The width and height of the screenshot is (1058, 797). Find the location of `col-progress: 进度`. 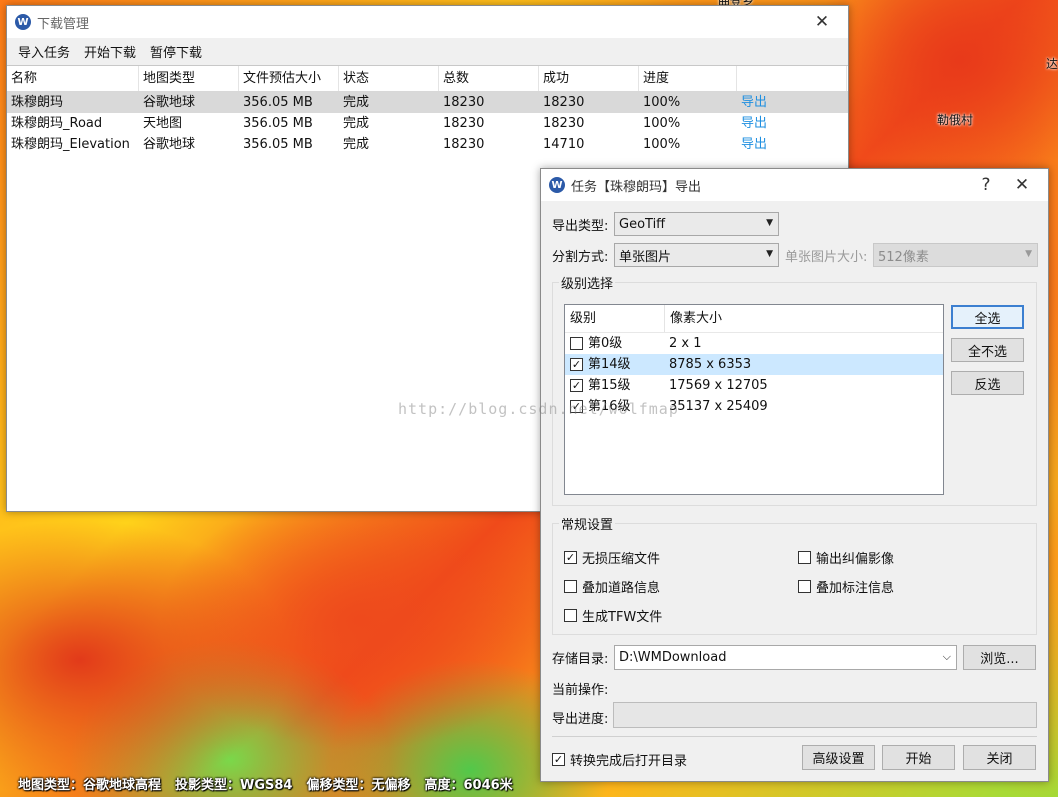

col-progress: 进度 is located at coordinates (688, 78).